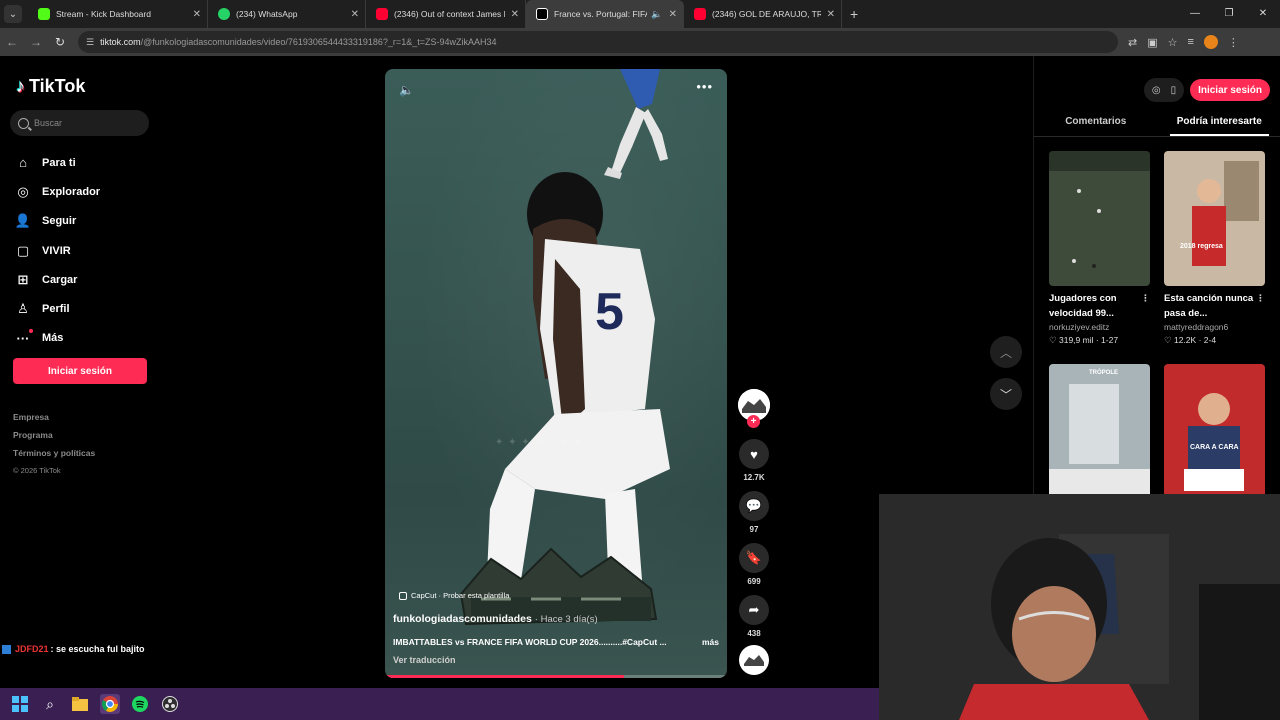 The image size is (1280, 720). I want to click on translate-icon: ⇄, so click(1132, 42).